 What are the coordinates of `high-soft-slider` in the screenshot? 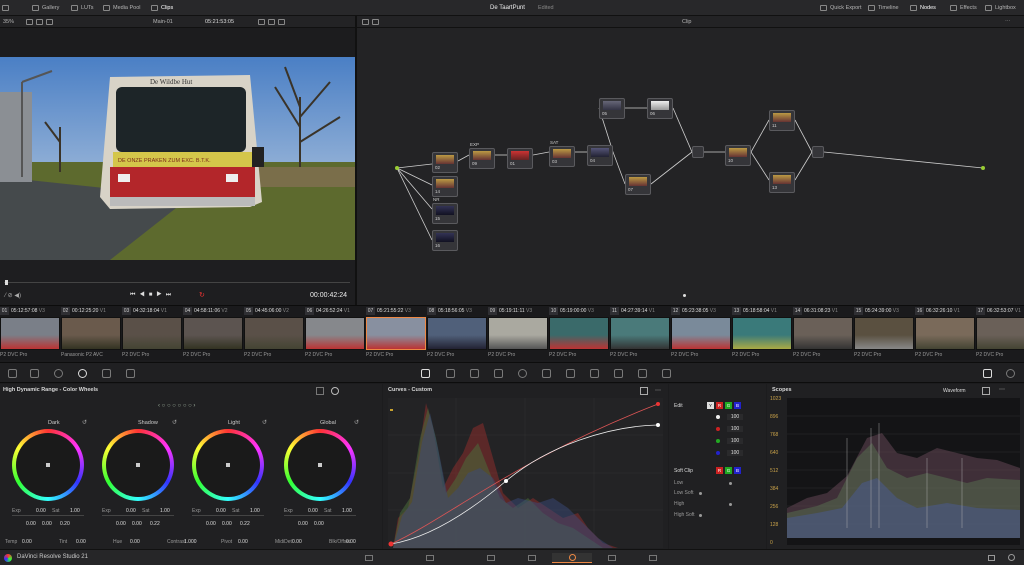 It's located at (700, 515).